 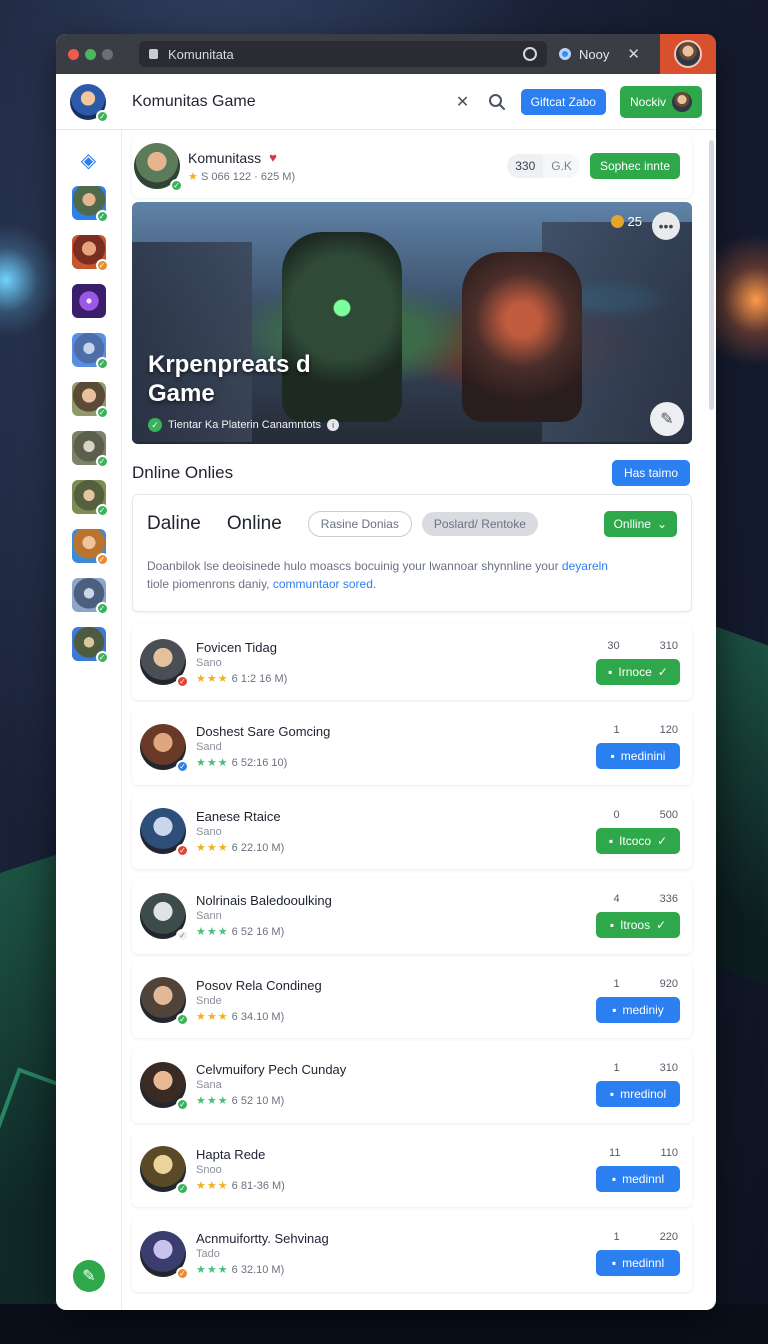 I want to click on section-button: Has taimo, so click(x=650, y=473).